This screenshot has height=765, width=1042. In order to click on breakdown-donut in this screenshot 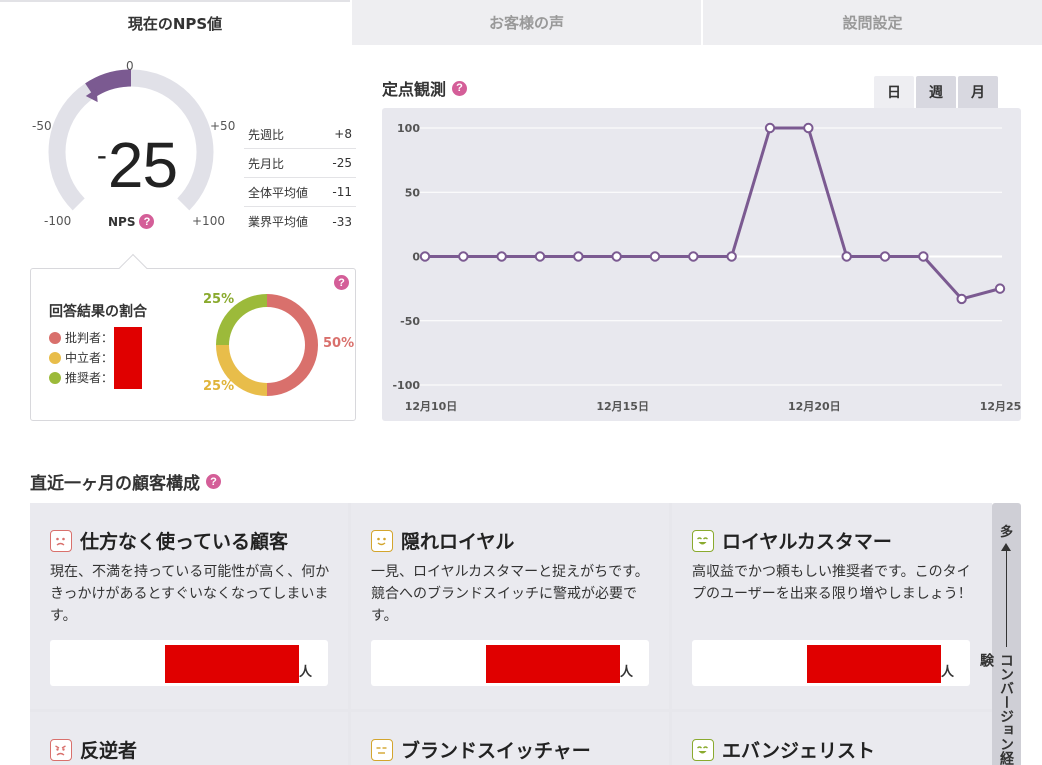, I will do `click(267, 345)`.